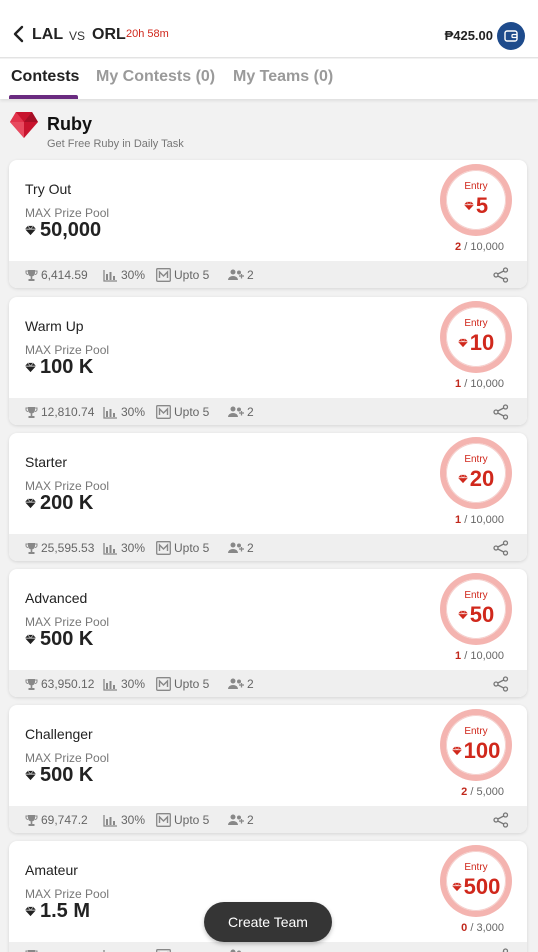 This screenshot has height=952, width=538. What do you see at coordinates (19, 34) in the screenshot?
I see `back-arrow-icon` at bounding box center [19, 34].